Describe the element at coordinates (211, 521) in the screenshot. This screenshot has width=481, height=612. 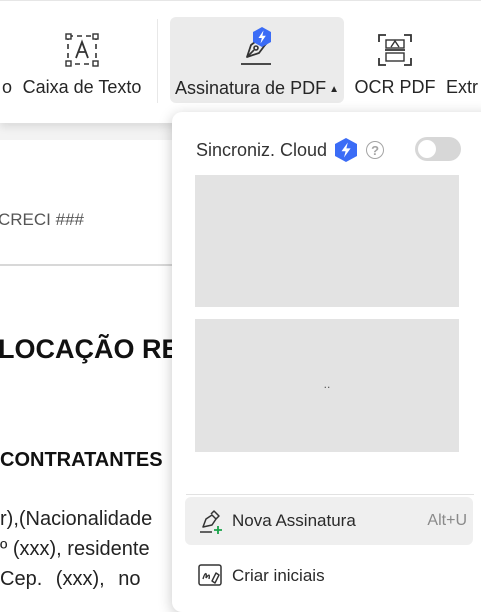
I see `pen-plus-icon` at that location.